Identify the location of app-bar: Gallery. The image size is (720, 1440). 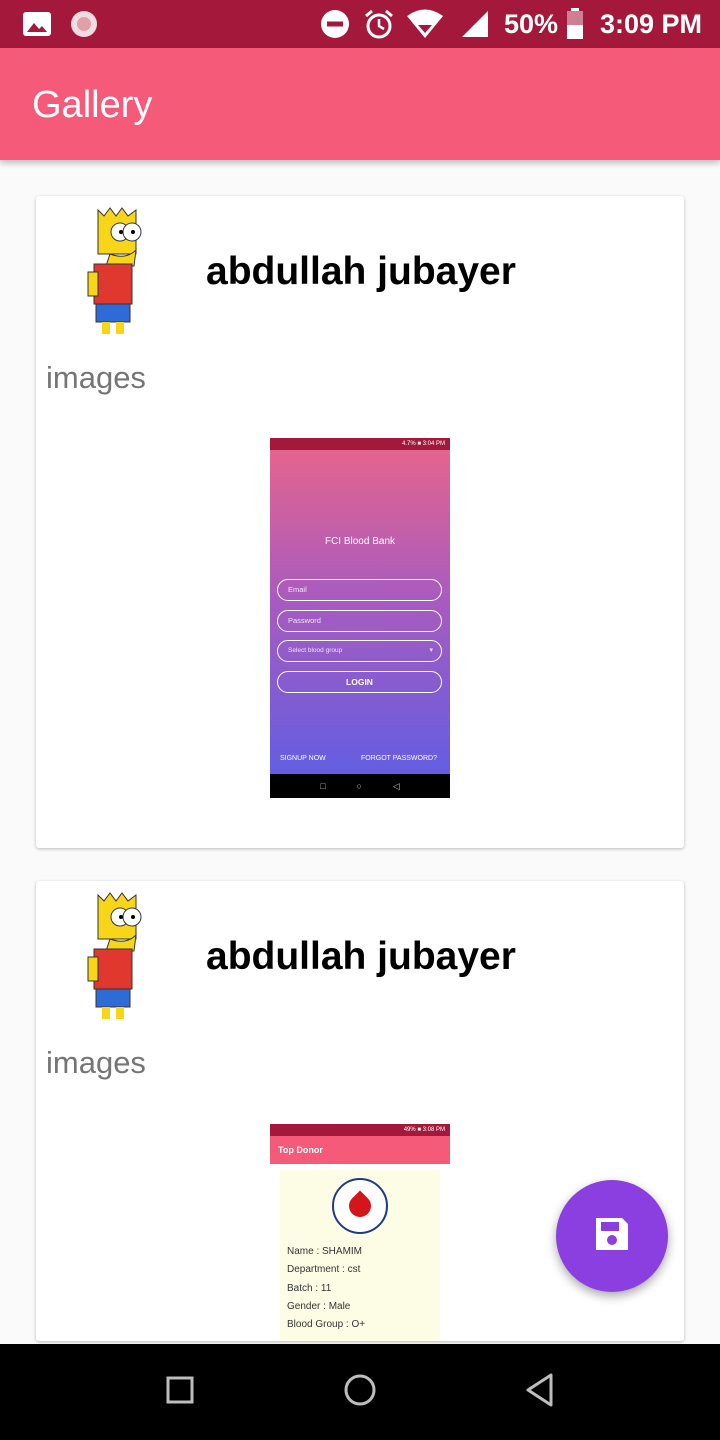
(360, 104).